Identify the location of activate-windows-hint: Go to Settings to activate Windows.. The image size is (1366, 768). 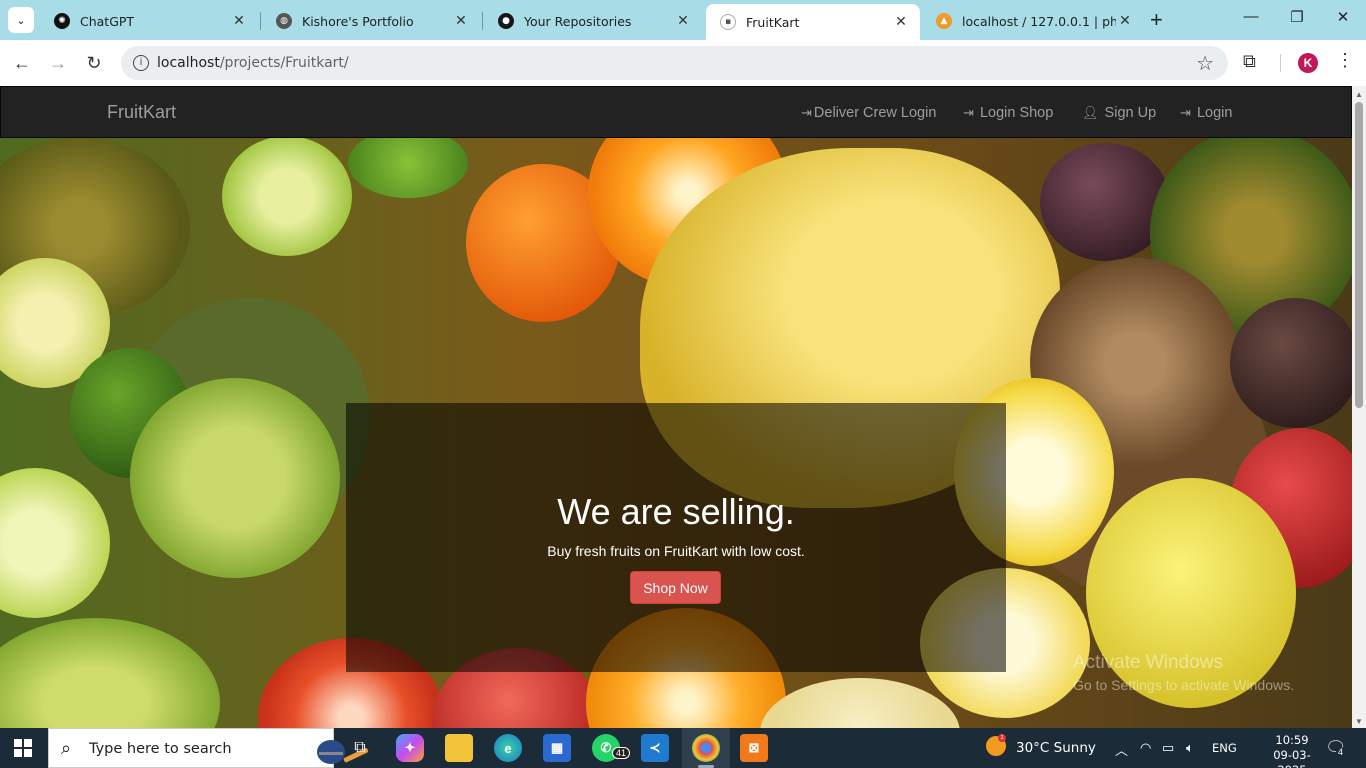
(1183, 685).